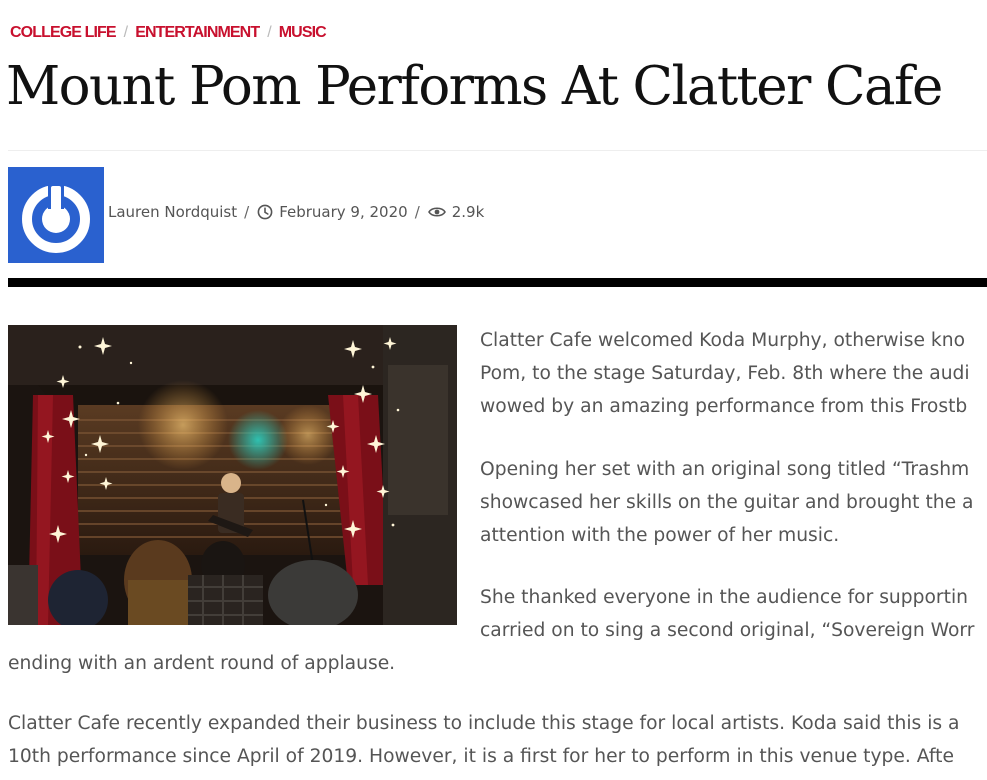  What do you see at coordinates (172, 212) in the screenshot?
I see `author-name: Lauren Nordquist` at bounding box center [172, 212].